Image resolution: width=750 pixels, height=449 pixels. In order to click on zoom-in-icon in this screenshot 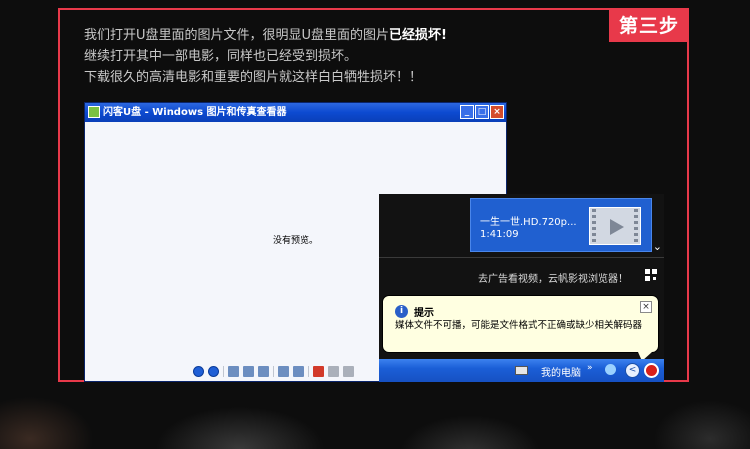, I will do `click(283, 371)`.